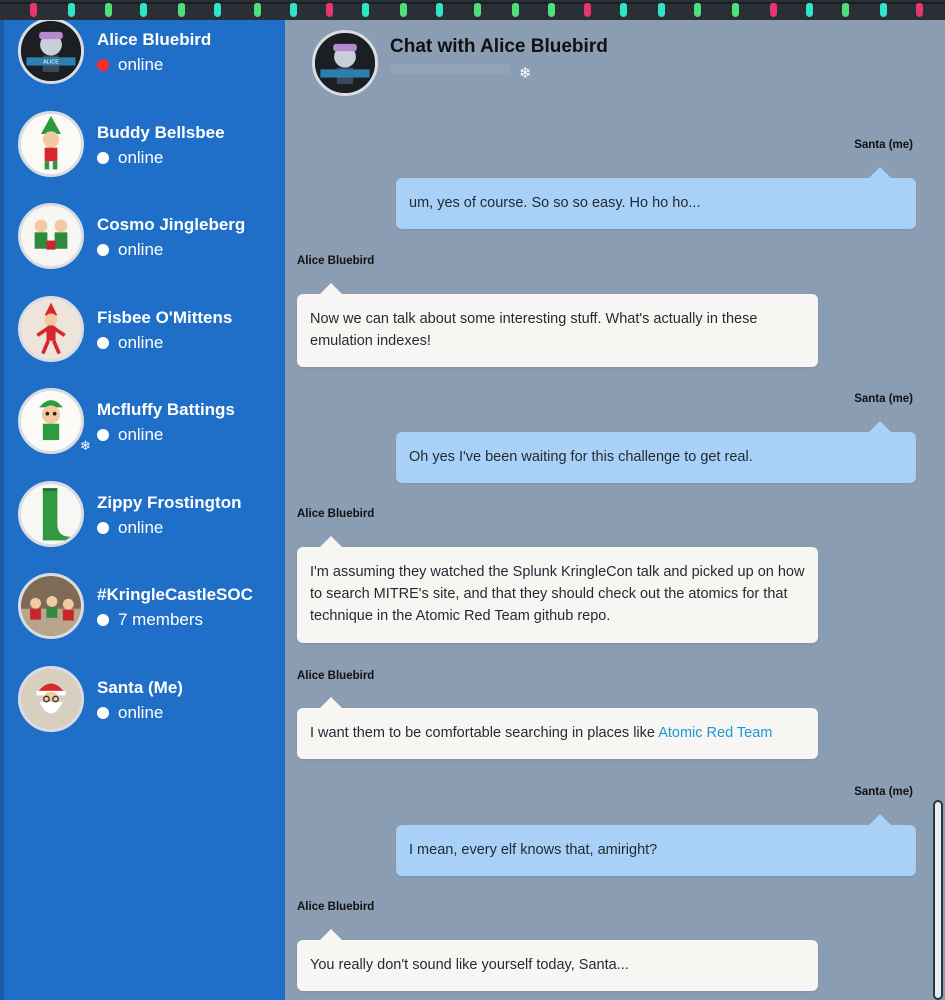  I want to click on avatar-mcfluffy-battings, so click(51, 421).